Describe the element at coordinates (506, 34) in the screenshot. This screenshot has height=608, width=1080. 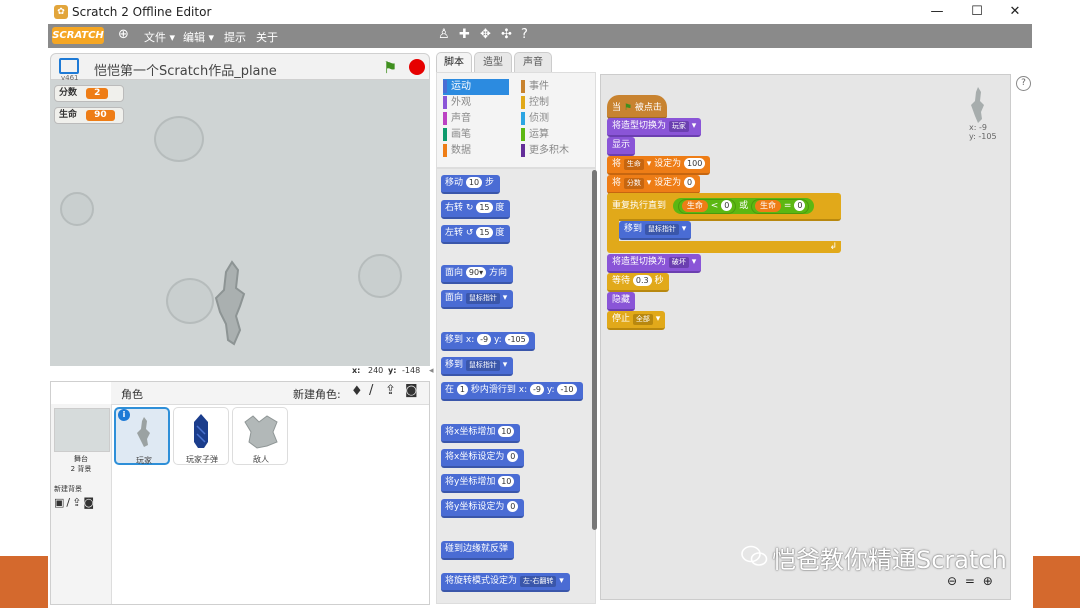
I see `shrink-icon: ✣` at that location.